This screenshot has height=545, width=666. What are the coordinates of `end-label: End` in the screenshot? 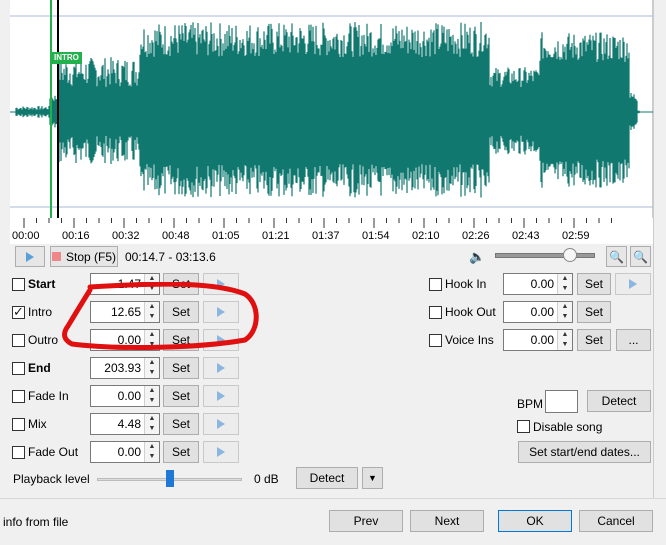 It's located at (39, 368).